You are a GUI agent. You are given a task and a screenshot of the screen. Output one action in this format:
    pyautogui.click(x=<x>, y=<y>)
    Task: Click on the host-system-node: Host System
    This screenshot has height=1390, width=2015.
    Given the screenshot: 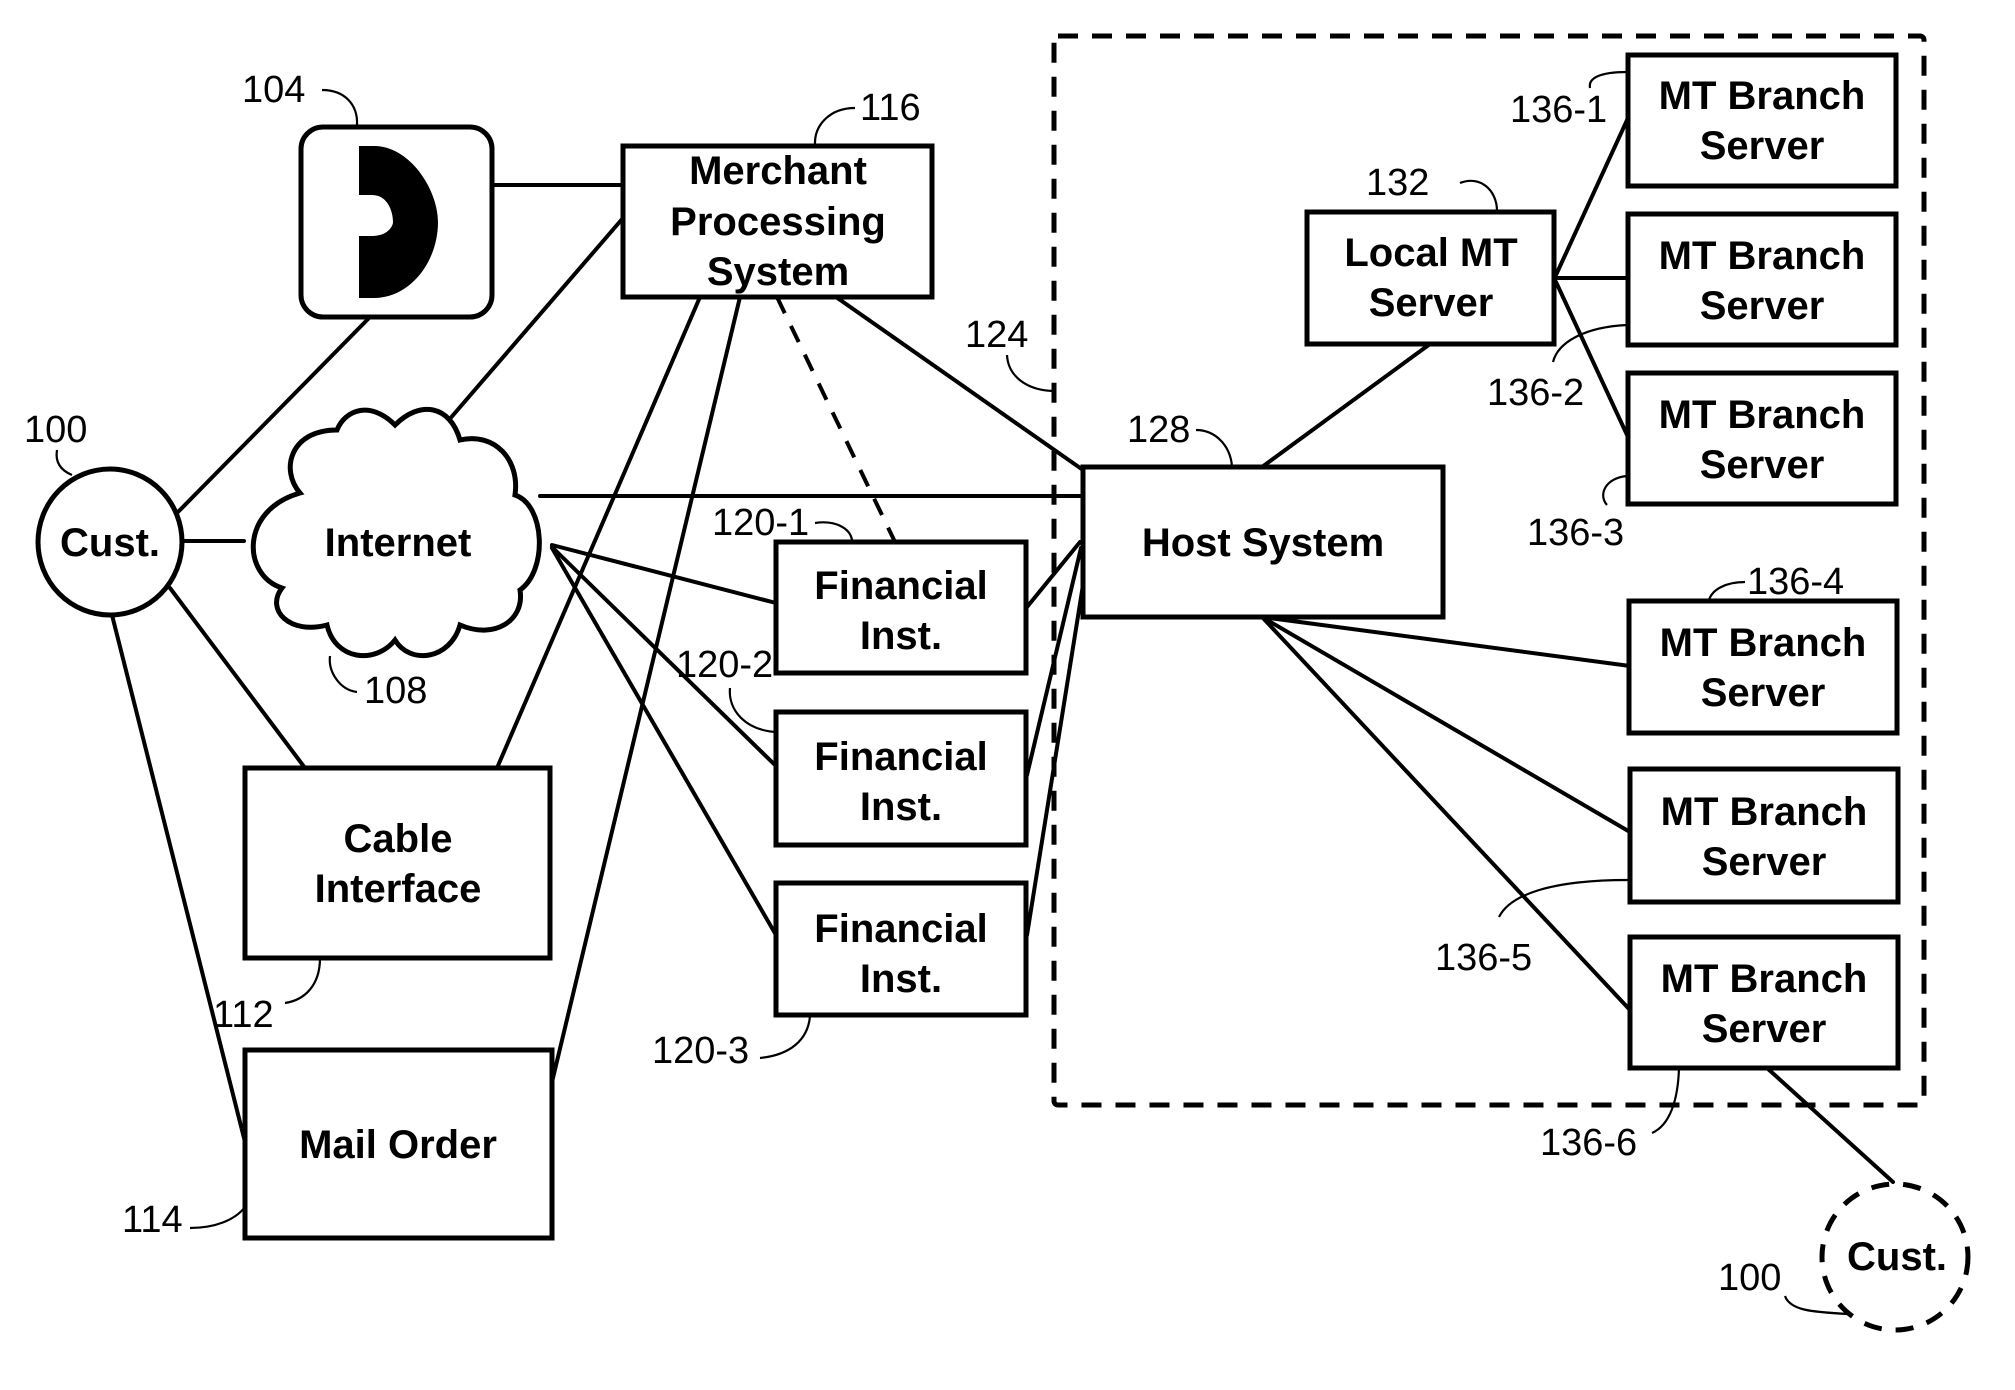 What is the action you would take?
    pyautogui.click(x=1263, y=542)
    